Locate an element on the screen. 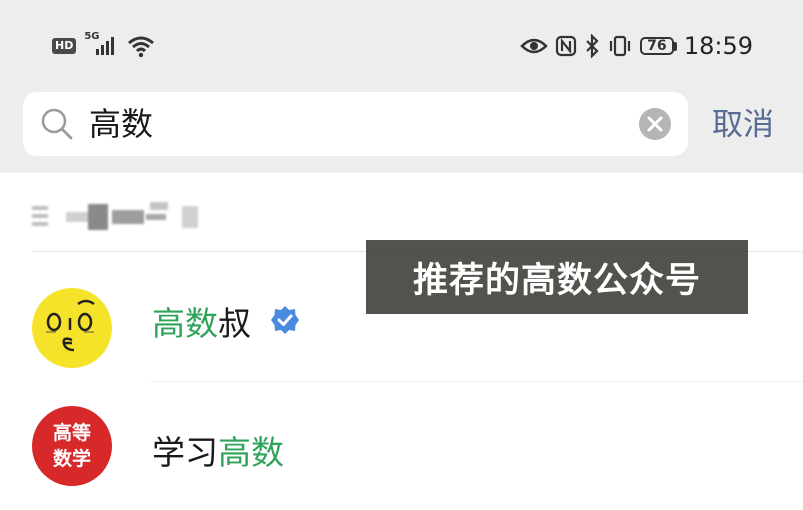  title-rest: 叔 is located at coordinates (234, 323).